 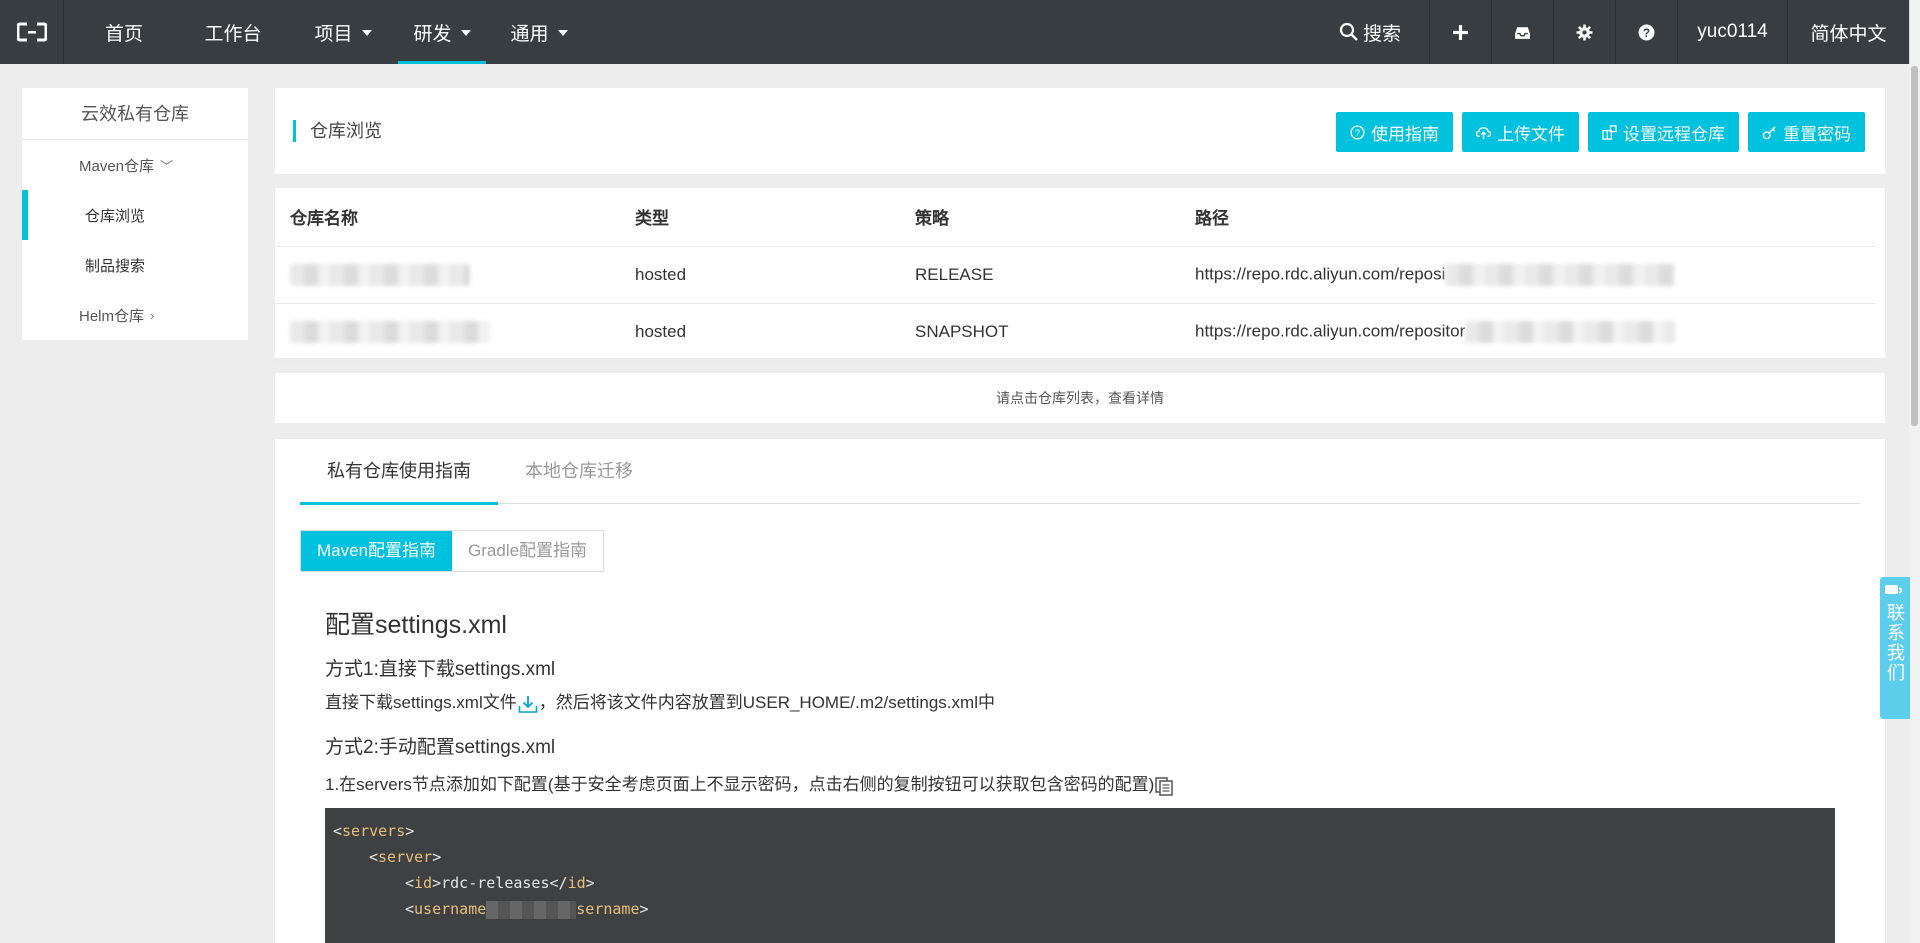 I want to click on page-title: 仓库浏览, so click(x=337, y=131).